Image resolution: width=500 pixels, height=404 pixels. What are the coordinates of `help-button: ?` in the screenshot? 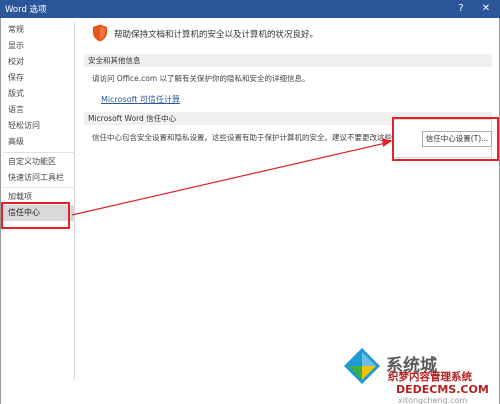 It's located at (461, 8).